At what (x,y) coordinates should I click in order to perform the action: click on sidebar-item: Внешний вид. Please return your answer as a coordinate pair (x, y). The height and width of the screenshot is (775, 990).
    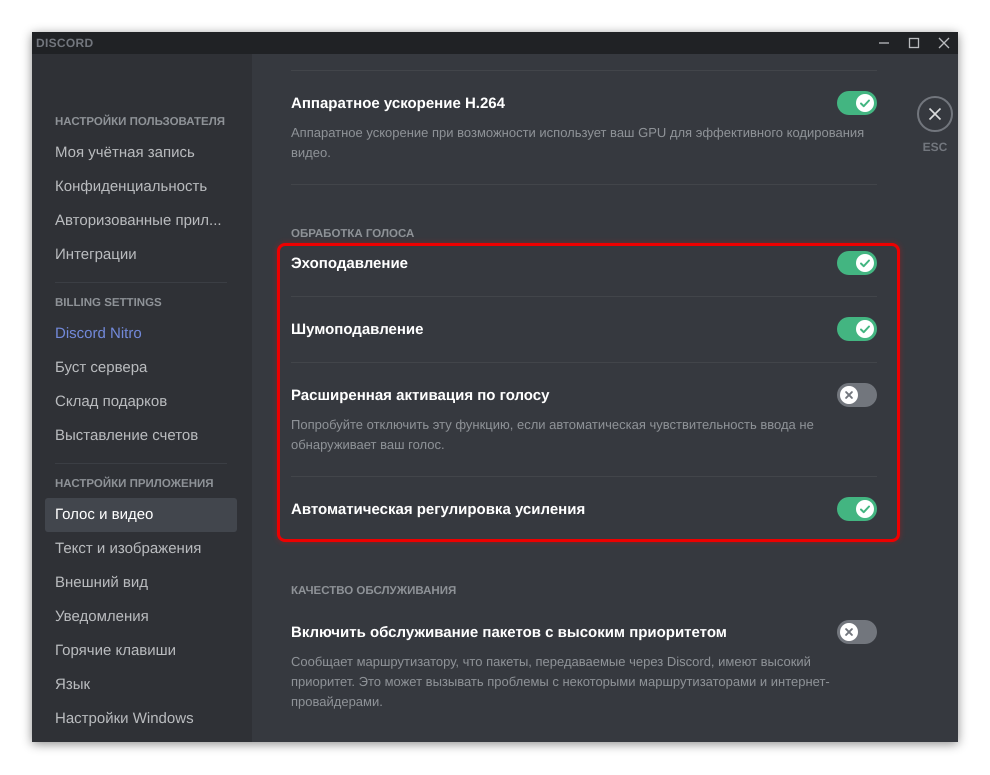
    Looking at the image, I should click on (141, 583).